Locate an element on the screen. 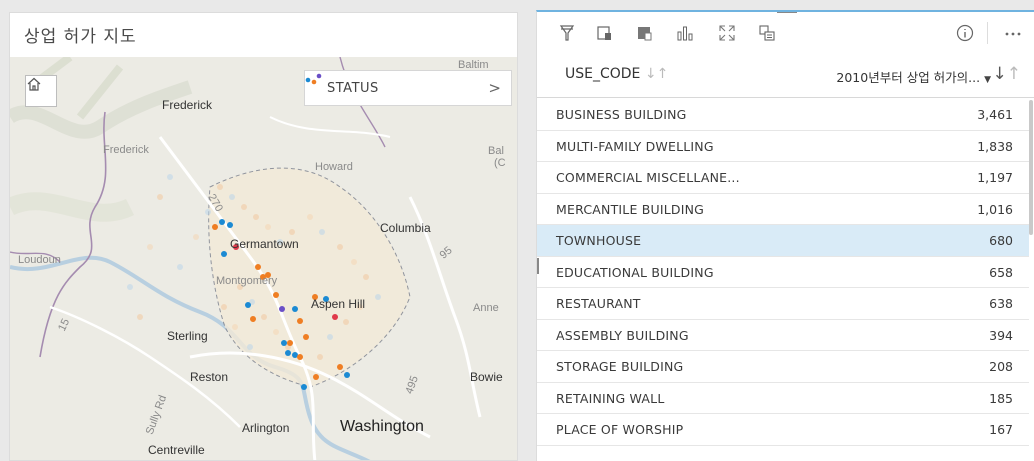 This screenshot has height=461, width=1034. info-icon is located at coordinates (965, 33).